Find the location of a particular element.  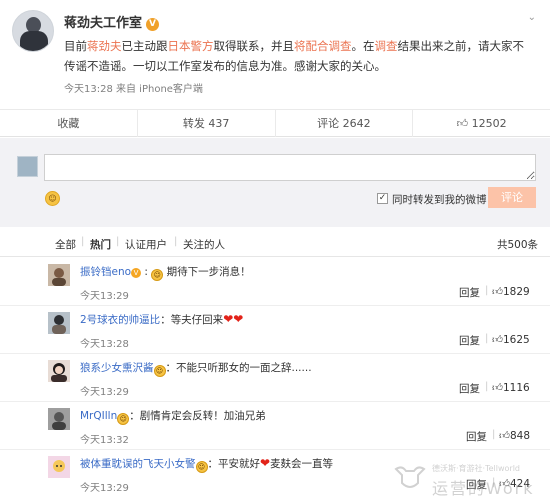

post-text-part: 已主动跟 is located at coordinates (144, 46).